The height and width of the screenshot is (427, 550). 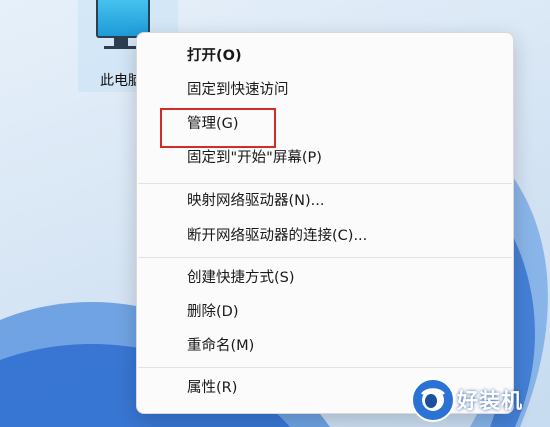 What do you see at coordinates (121, 42) in the screenshot?
I see `monitor-stand` at bounding box center [121, 42].